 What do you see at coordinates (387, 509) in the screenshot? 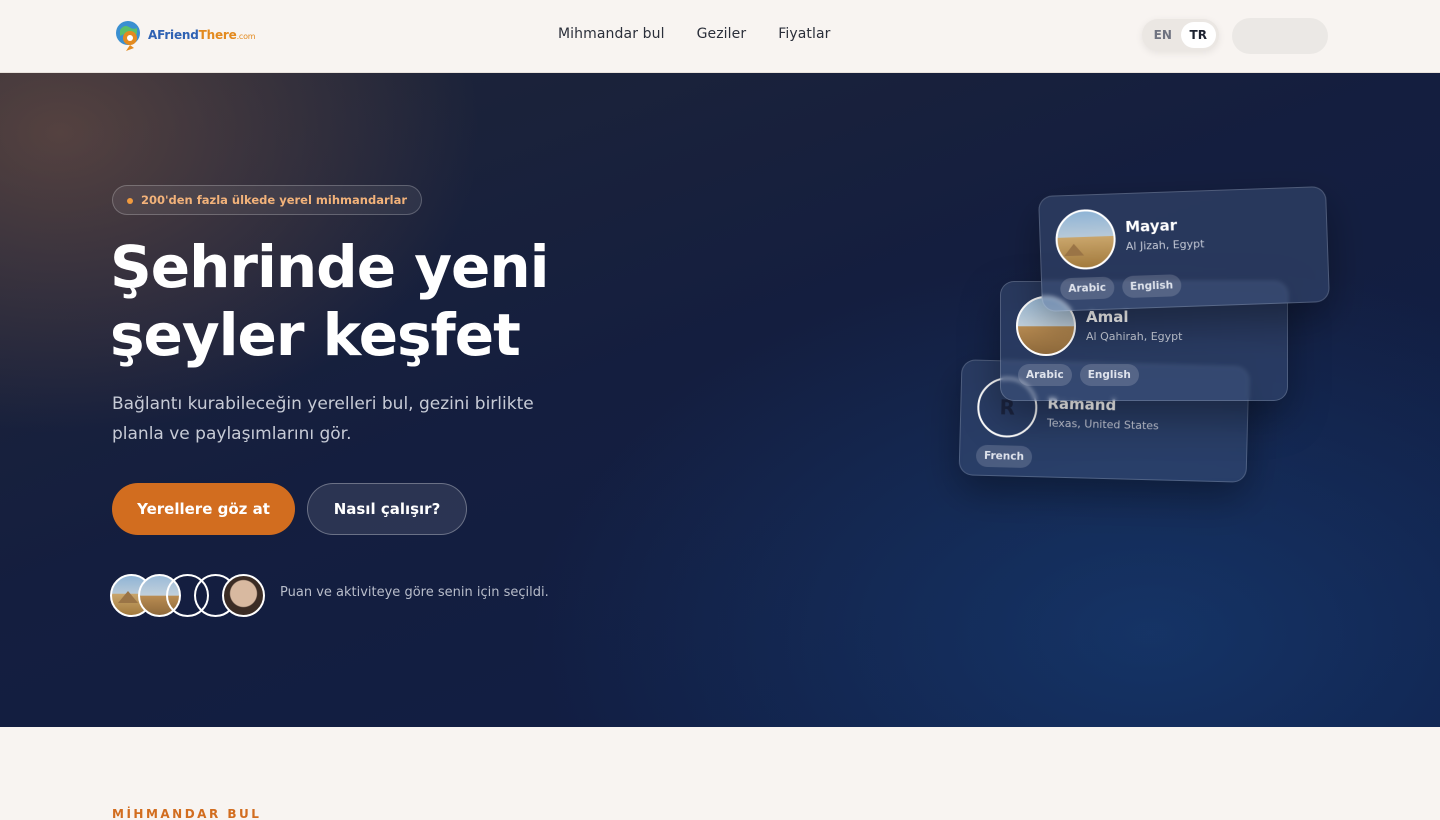
I see `how-it-works-button: Nasıl çalışır?` at bounding box center [387, 509].